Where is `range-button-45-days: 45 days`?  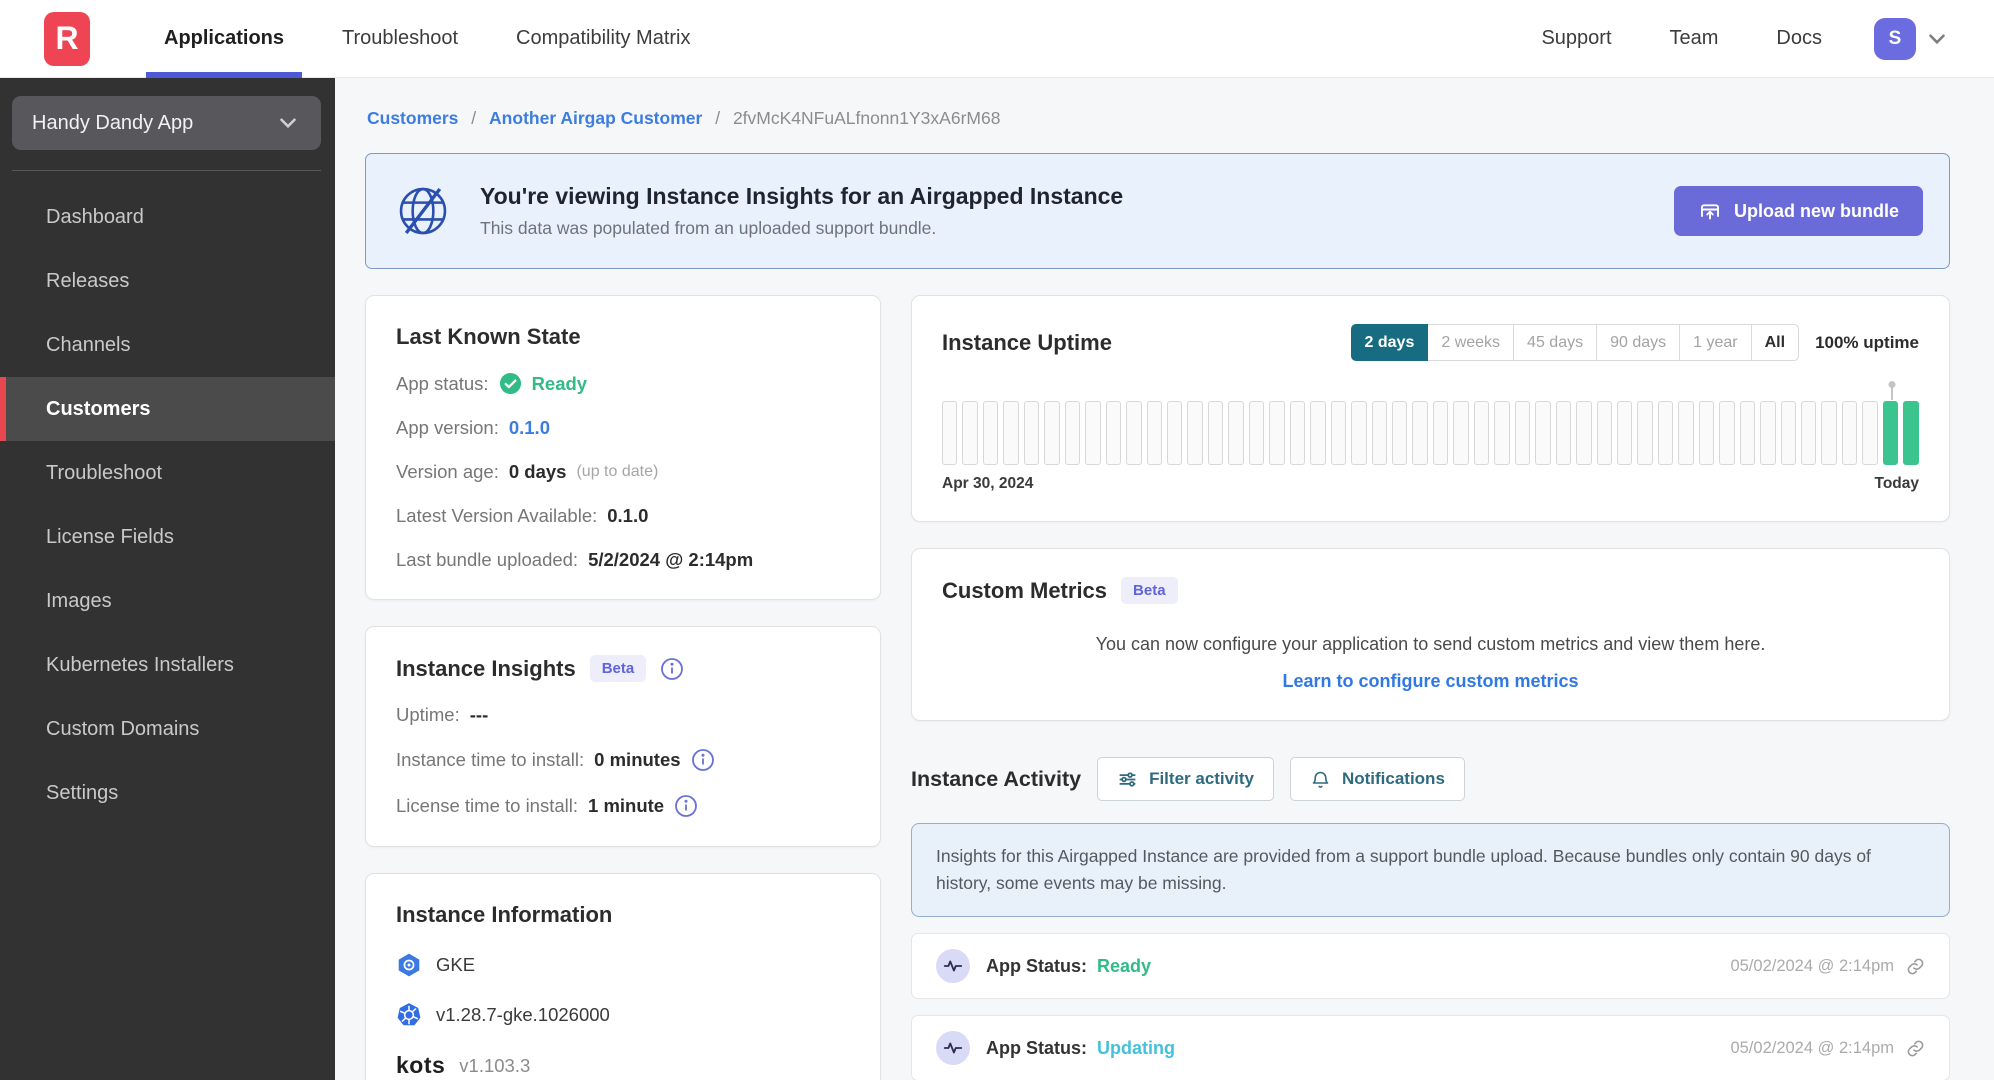 range-button-45-days: 45 days is located at coordinates (1556, 342).